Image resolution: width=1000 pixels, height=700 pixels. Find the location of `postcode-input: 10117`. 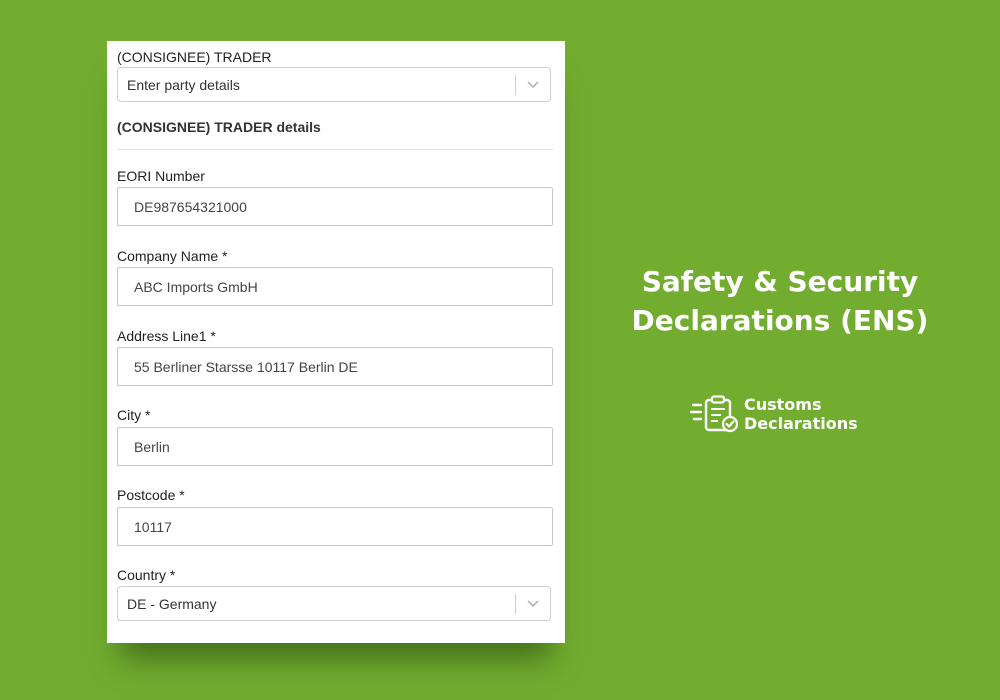

postcode-input: 10117 is located at coordinates (335, 526).